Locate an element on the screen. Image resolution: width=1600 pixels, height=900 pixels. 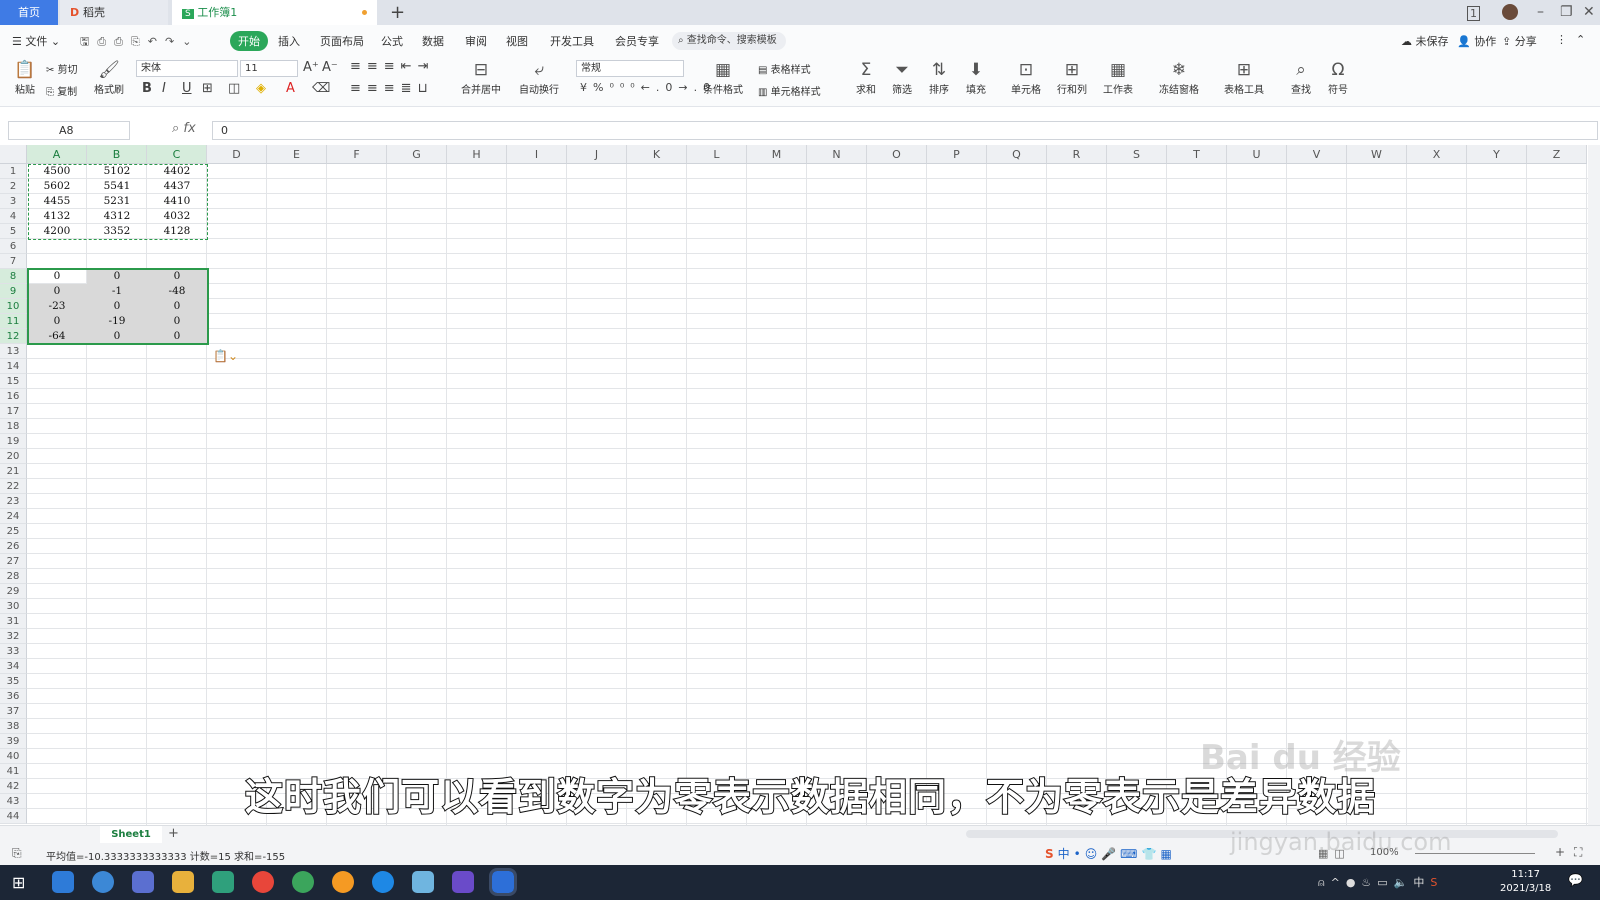
column-header-x: X is located at coordinates (1437, 154).